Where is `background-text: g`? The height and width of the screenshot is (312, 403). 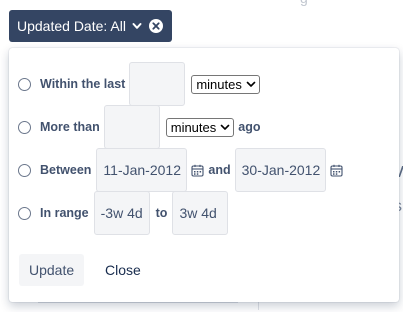
background-text: g is located at coordinates (304, 3).